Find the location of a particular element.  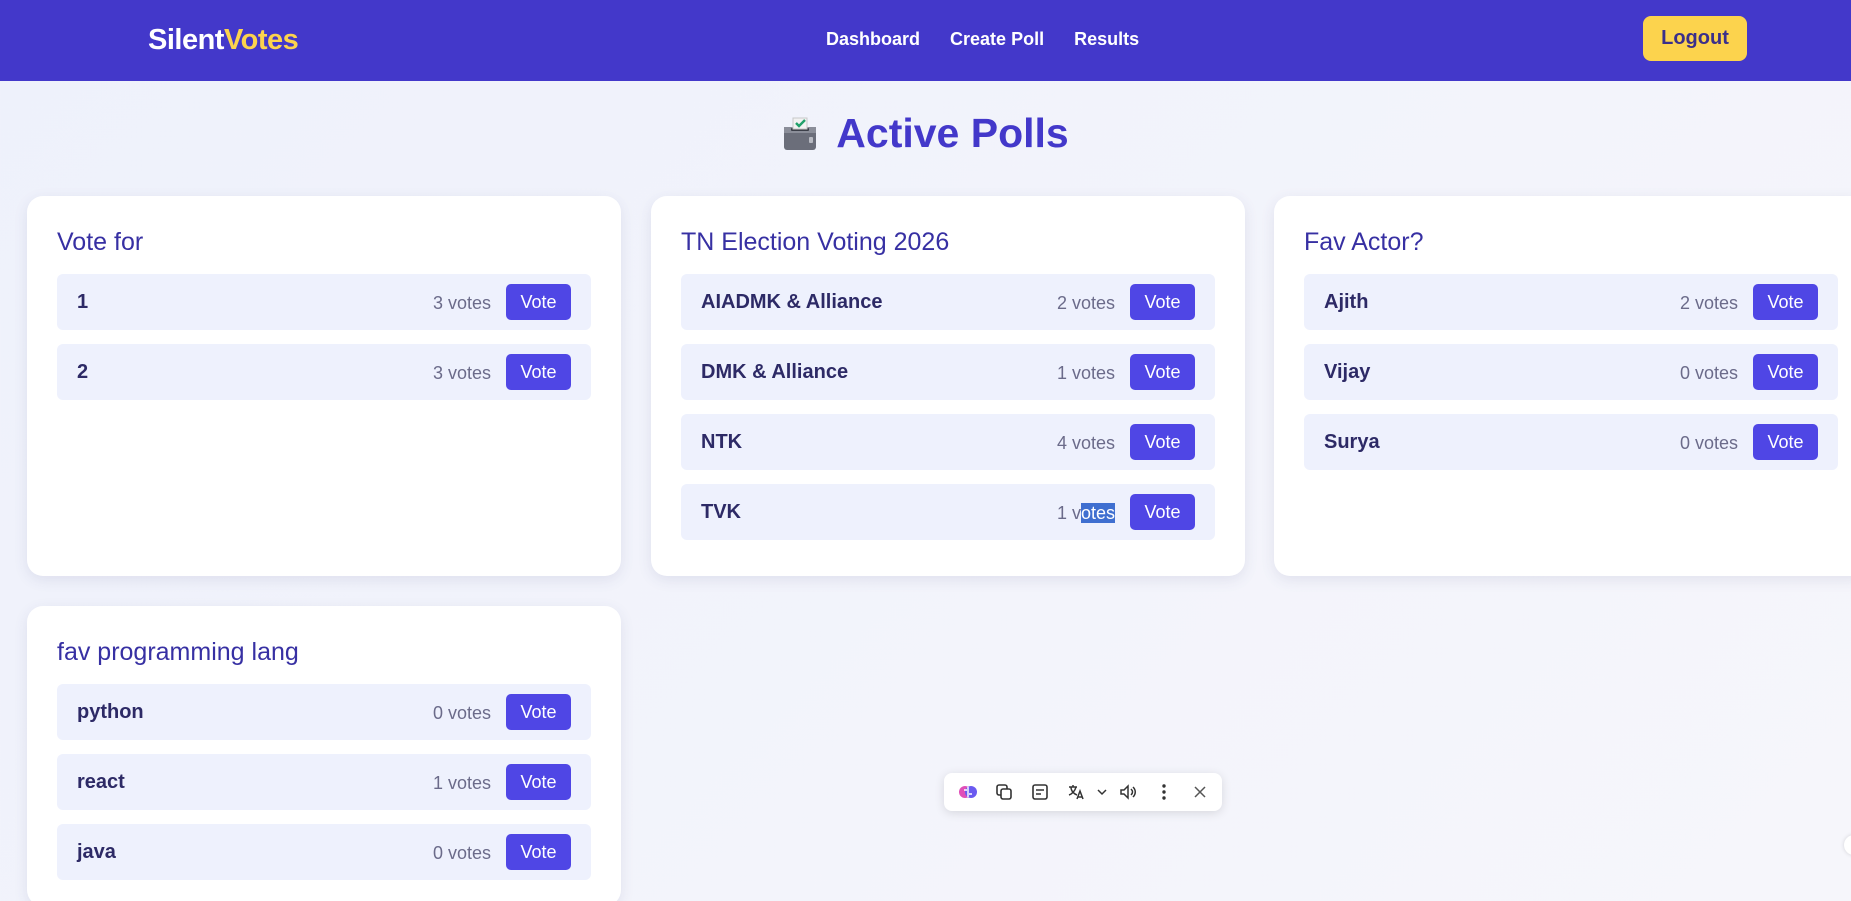

copy-icon is located at coordinates (1004, 792).